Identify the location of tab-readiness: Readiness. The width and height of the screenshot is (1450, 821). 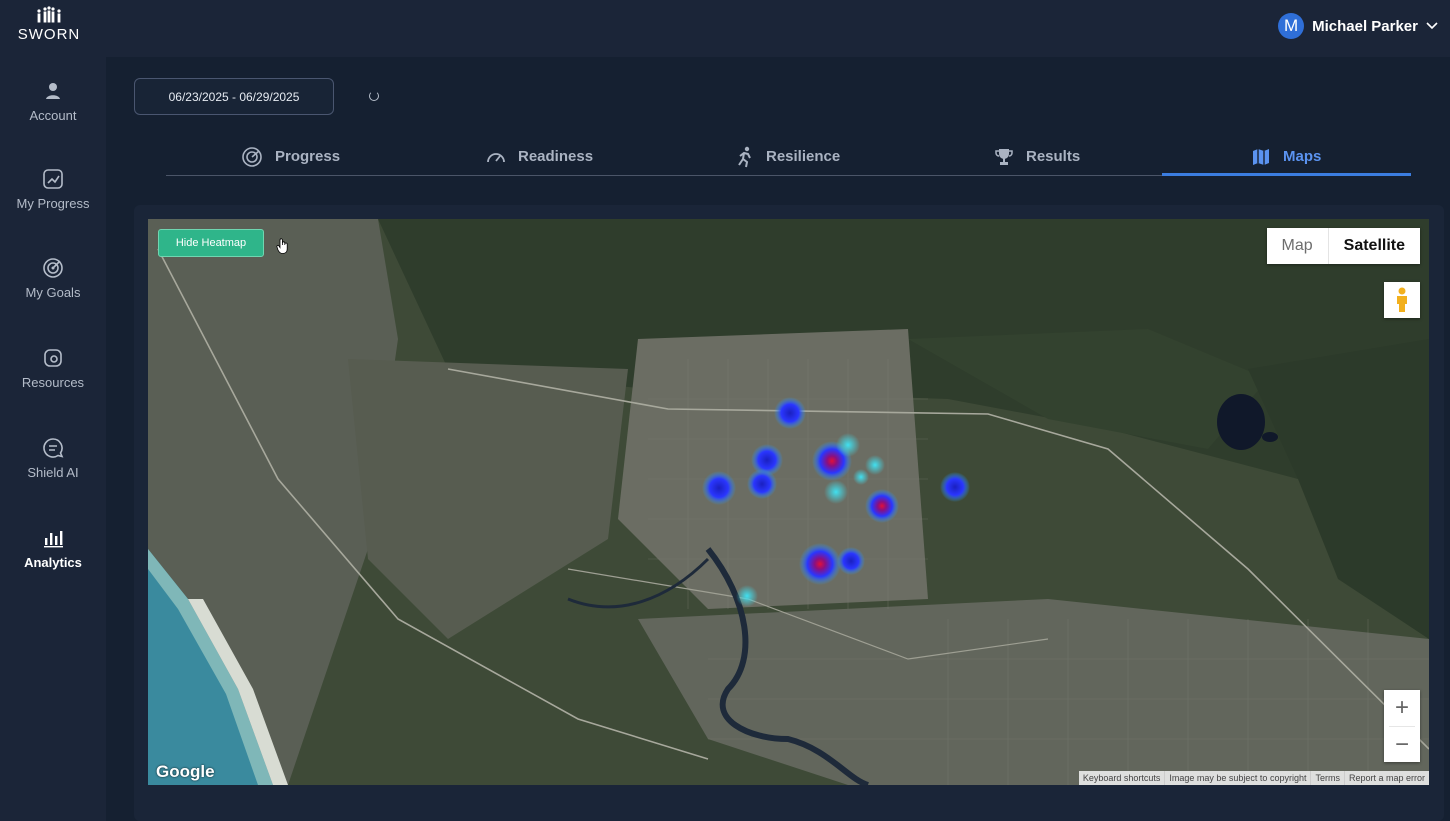
(539, 156).